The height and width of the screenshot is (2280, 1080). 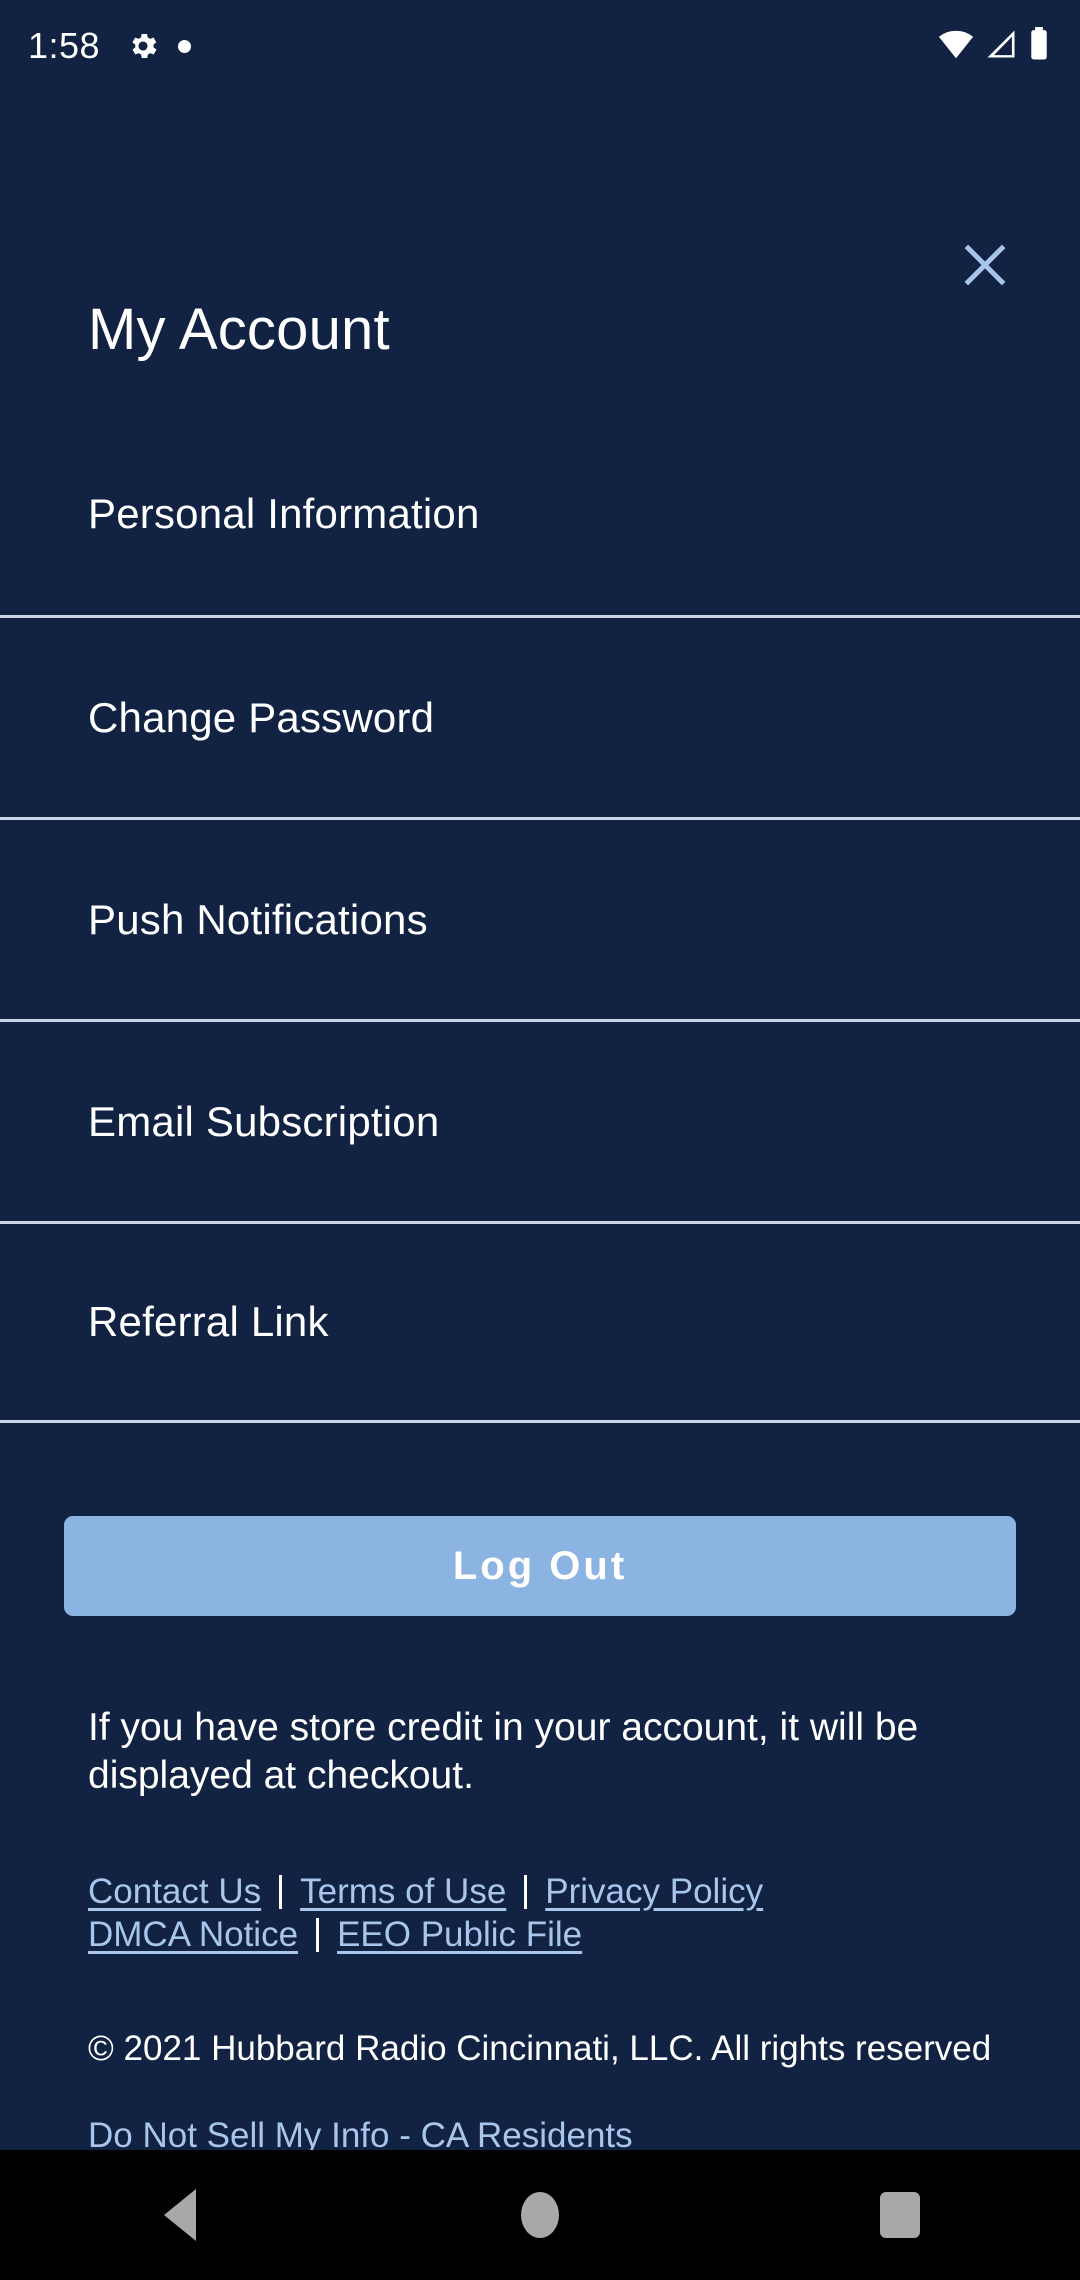 I want to click on recents-button, so click(x=900, y=2215).